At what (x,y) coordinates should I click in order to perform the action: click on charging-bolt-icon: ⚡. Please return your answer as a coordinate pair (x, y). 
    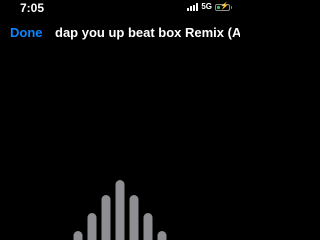
    Looking at the image, I should click on (224, 6).